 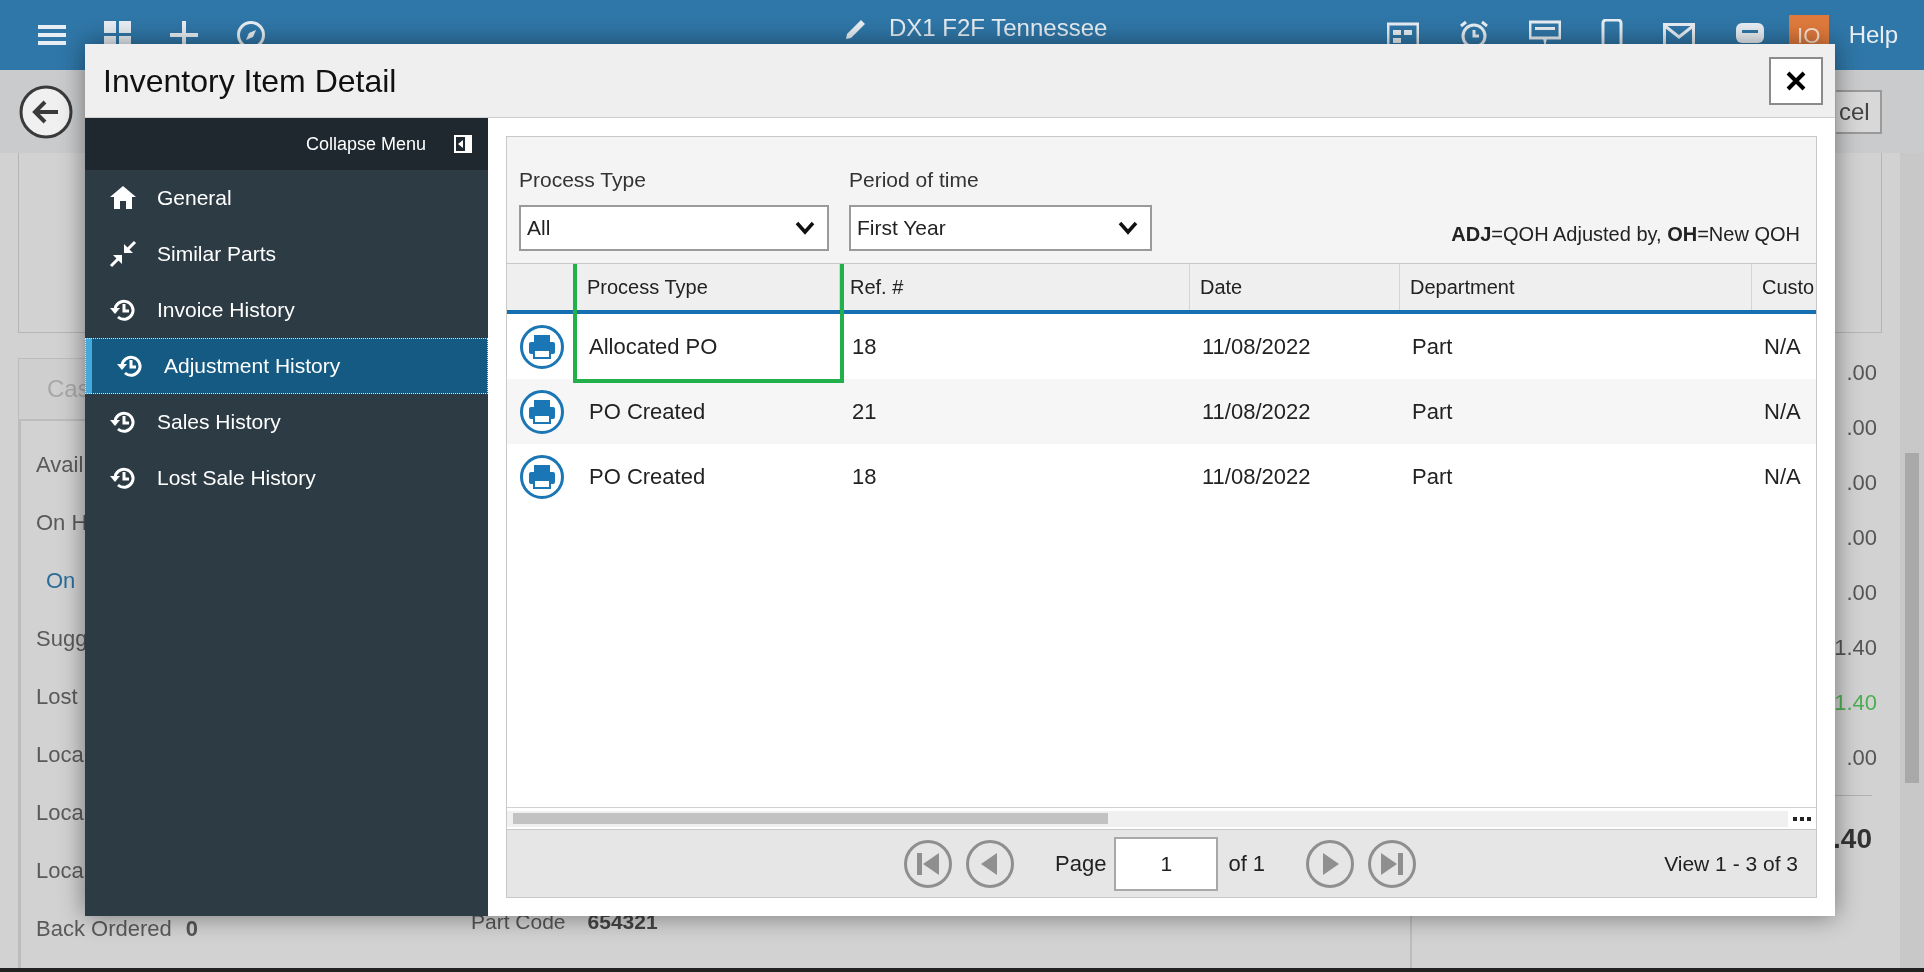 I want to click on table-cell-text: Allocated PO, so click(x=653, y=347).